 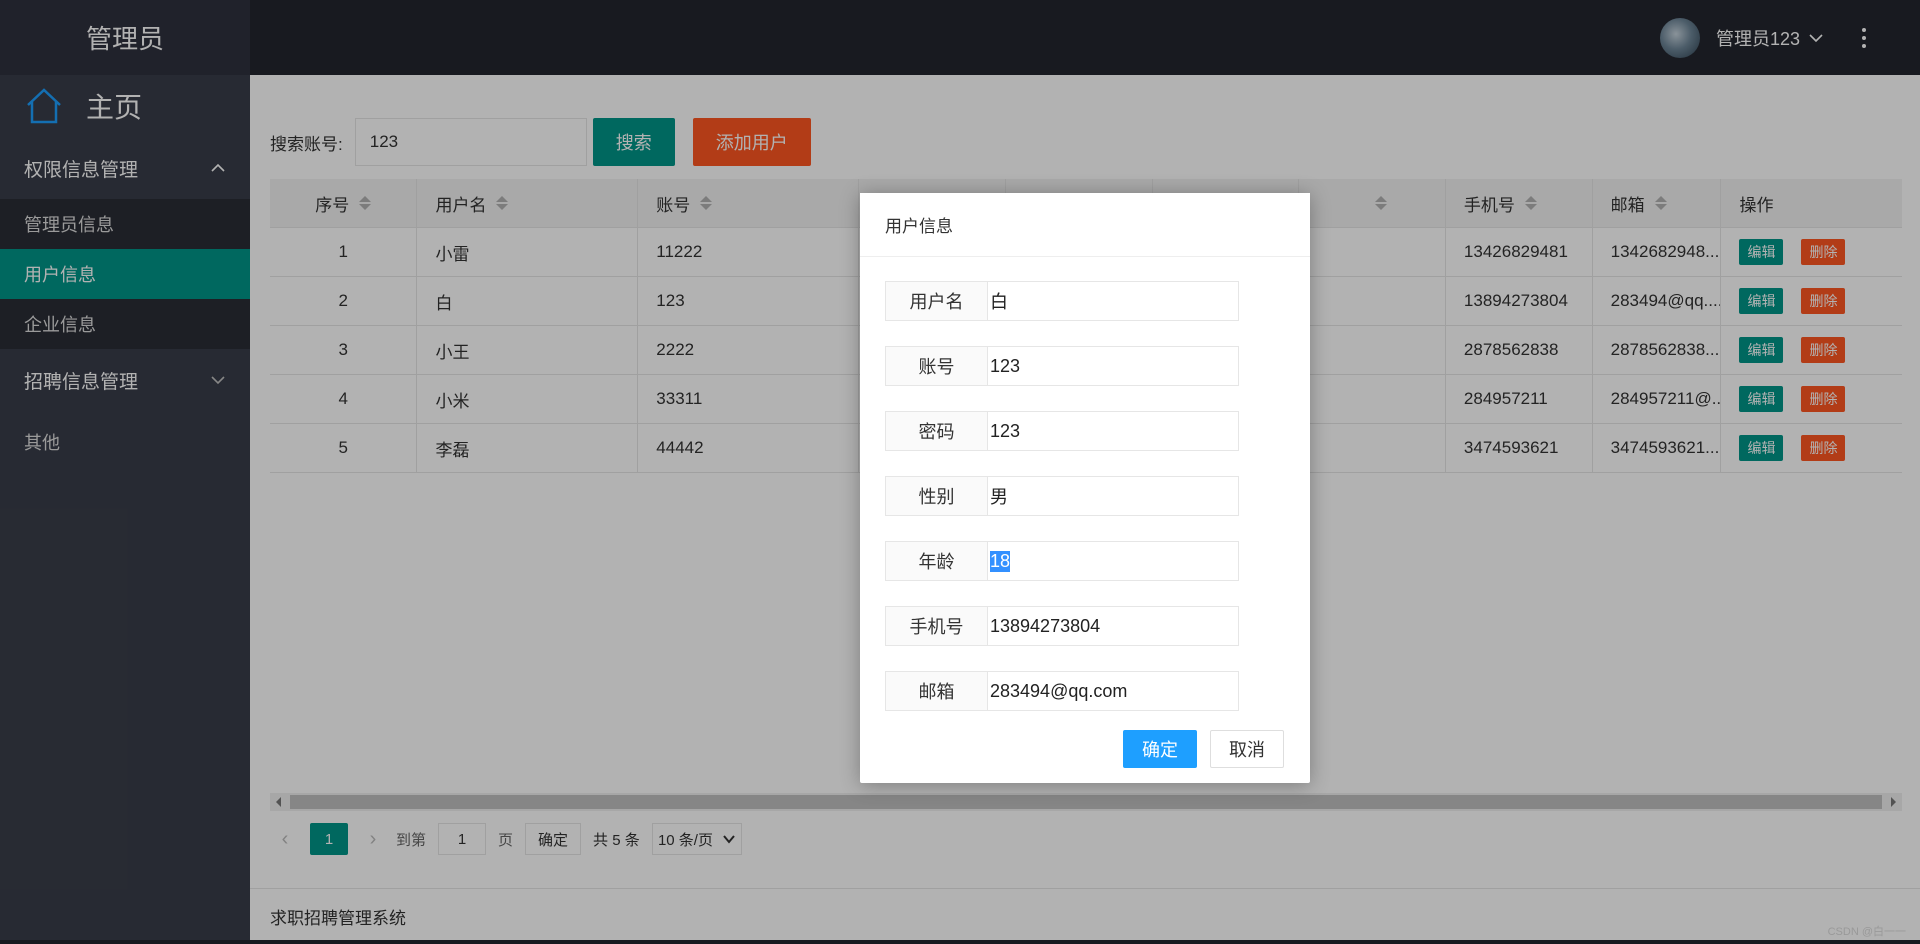 I want to click on field-gender: 性别 男, so click(x=1062, y=496).